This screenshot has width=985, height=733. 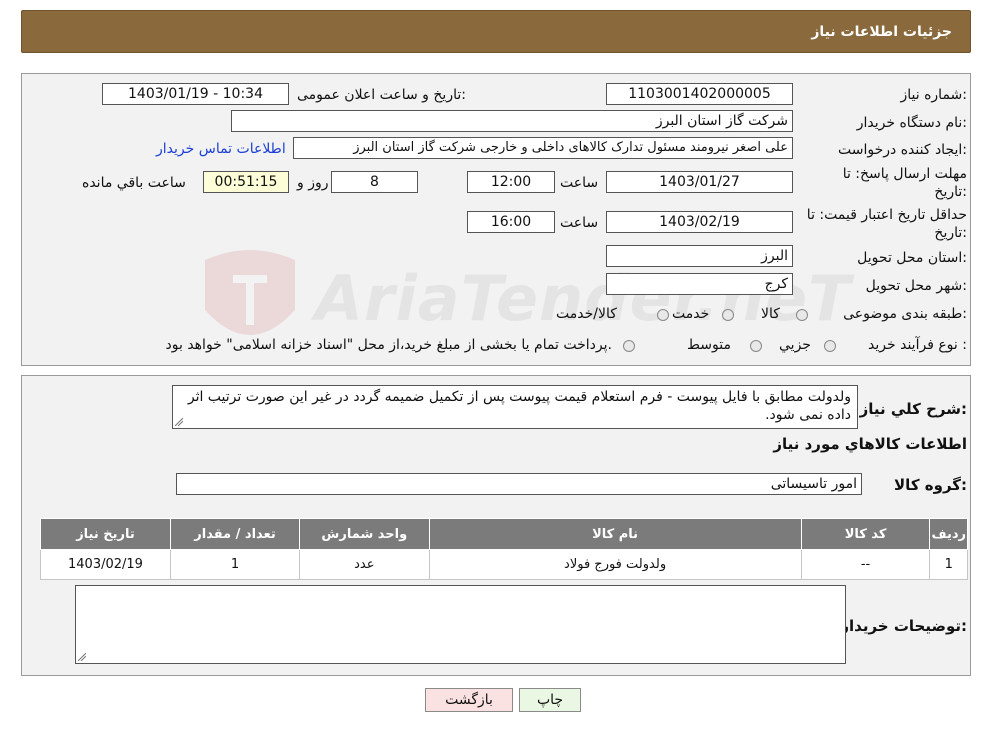 I want to click on deadline-label-date: تاریخ:, so click(x=950, y=192).